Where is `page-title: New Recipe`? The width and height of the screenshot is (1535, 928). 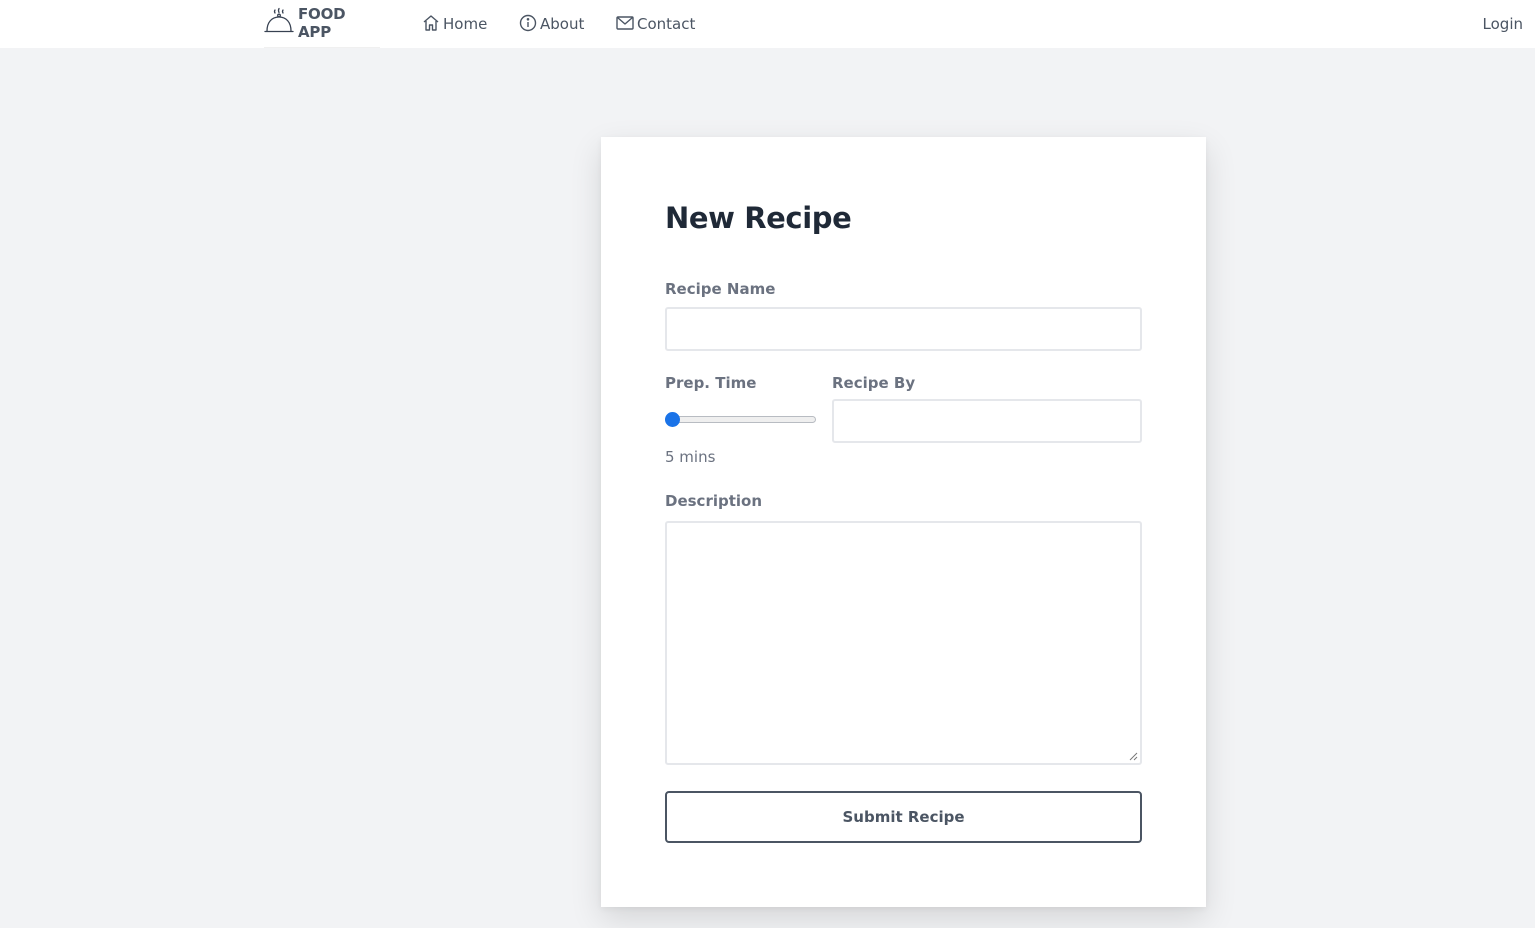
page-title: New Recipe is located at coordinates (758, 218).